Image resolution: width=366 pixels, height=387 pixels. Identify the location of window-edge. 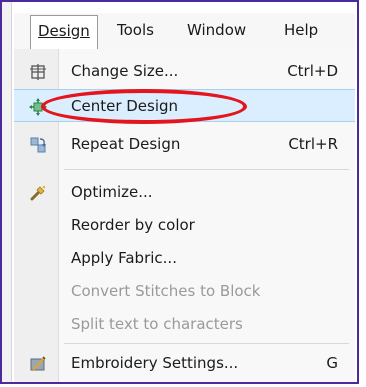
(7, 192).